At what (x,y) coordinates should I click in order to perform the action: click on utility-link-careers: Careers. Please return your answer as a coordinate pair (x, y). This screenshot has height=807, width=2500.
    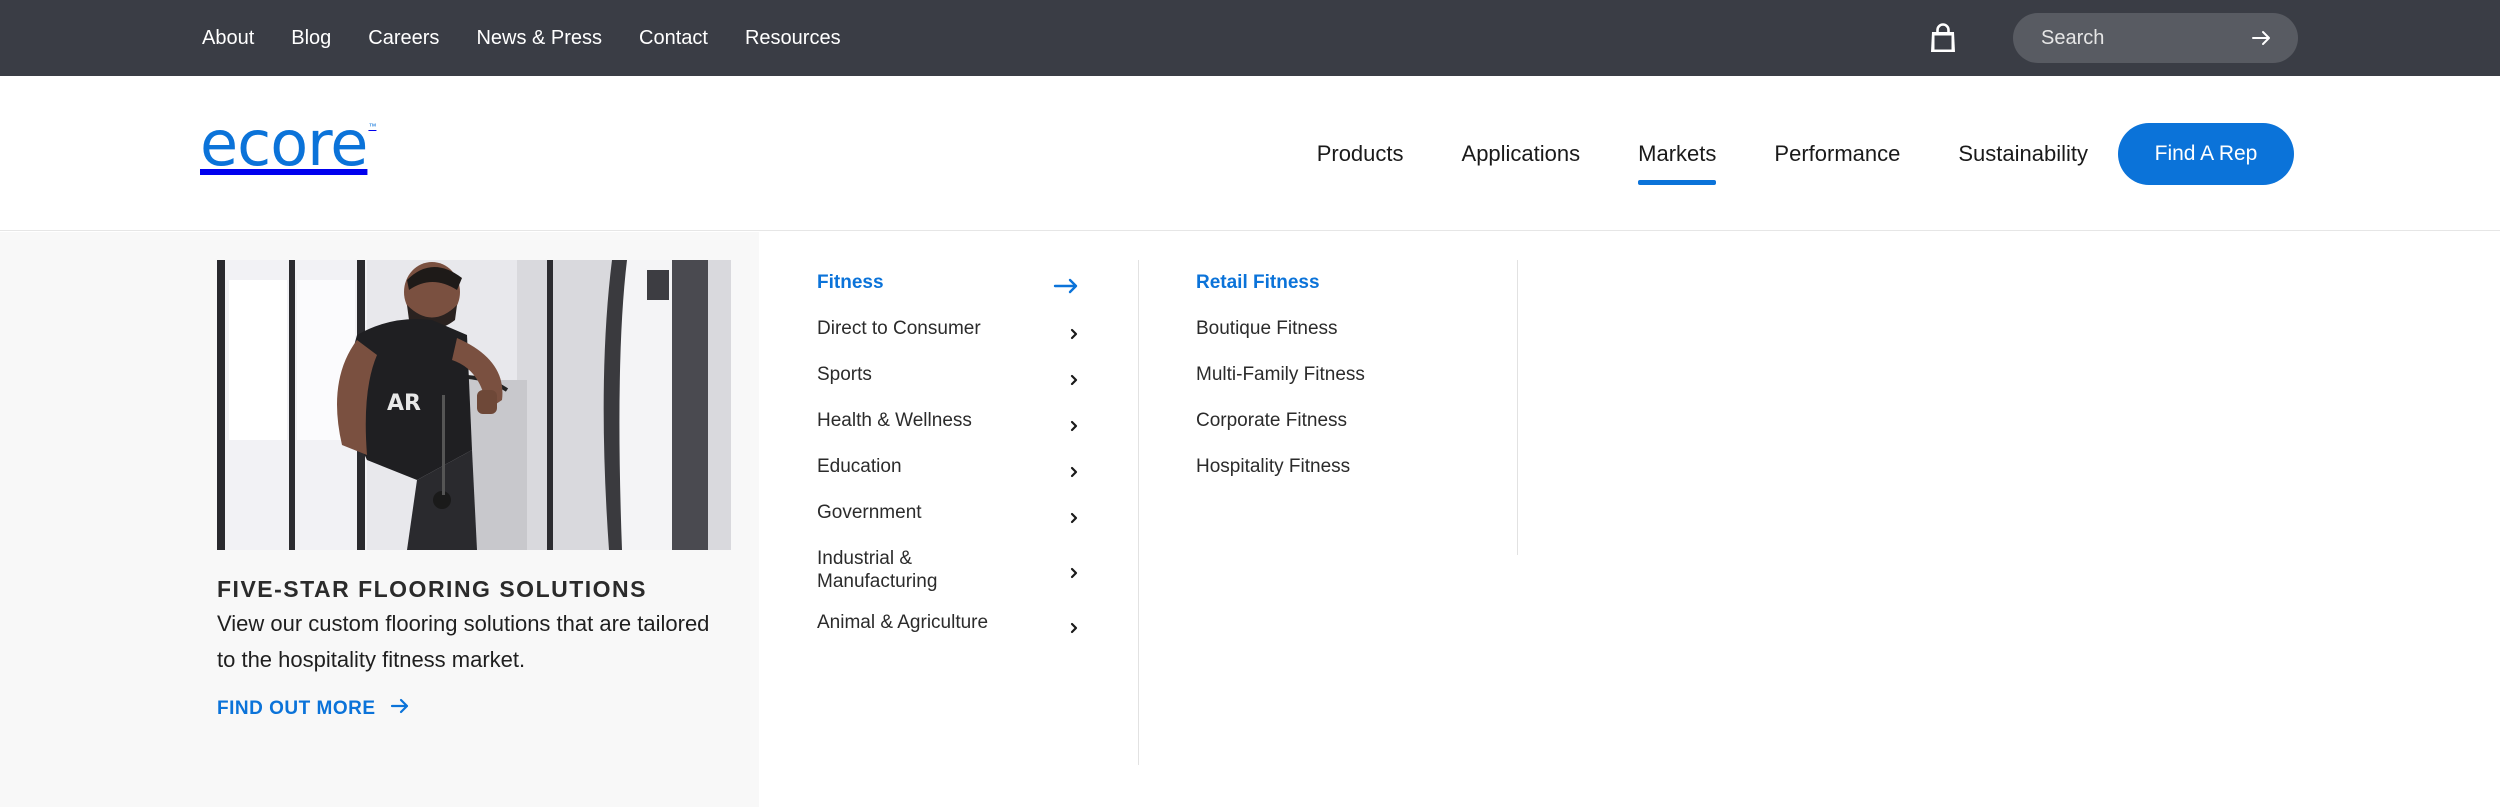
    Looking at the image, I should click on (403, 38).